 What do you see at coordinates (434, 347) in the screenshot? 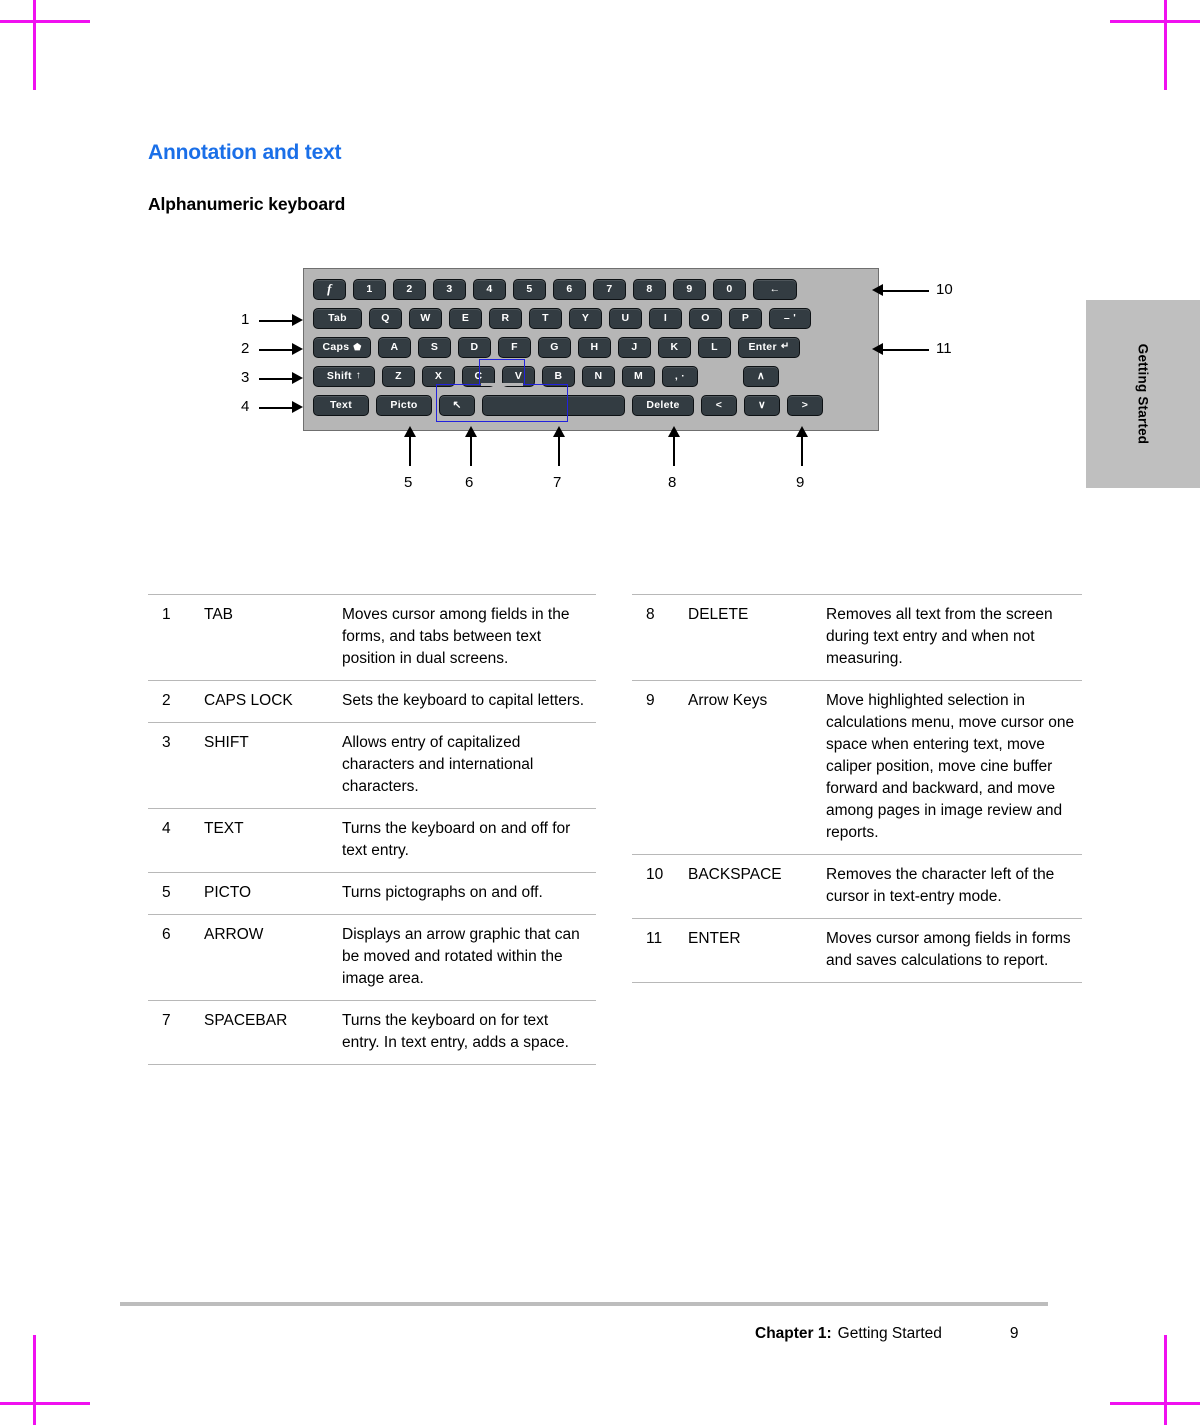
I see `key-s: S` at bounding box center [434, 347].